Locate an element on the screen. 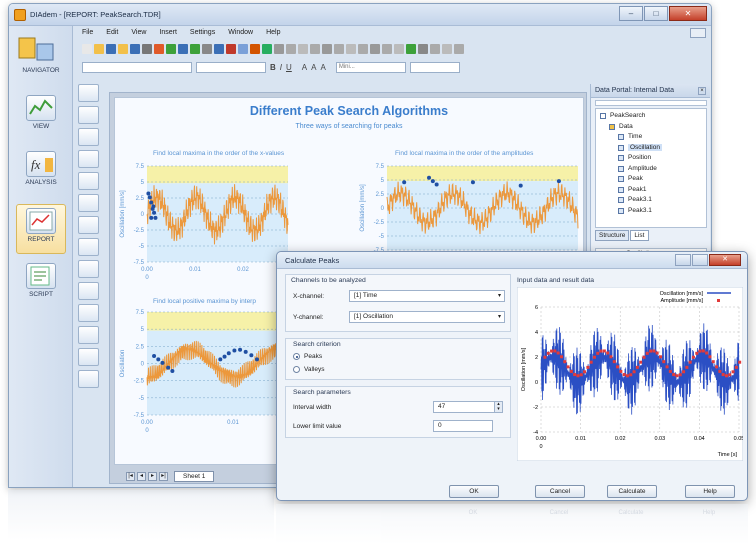 This screenshot has height=548, width=756. menu-insert: Insert is located at coordinates (168, 32).